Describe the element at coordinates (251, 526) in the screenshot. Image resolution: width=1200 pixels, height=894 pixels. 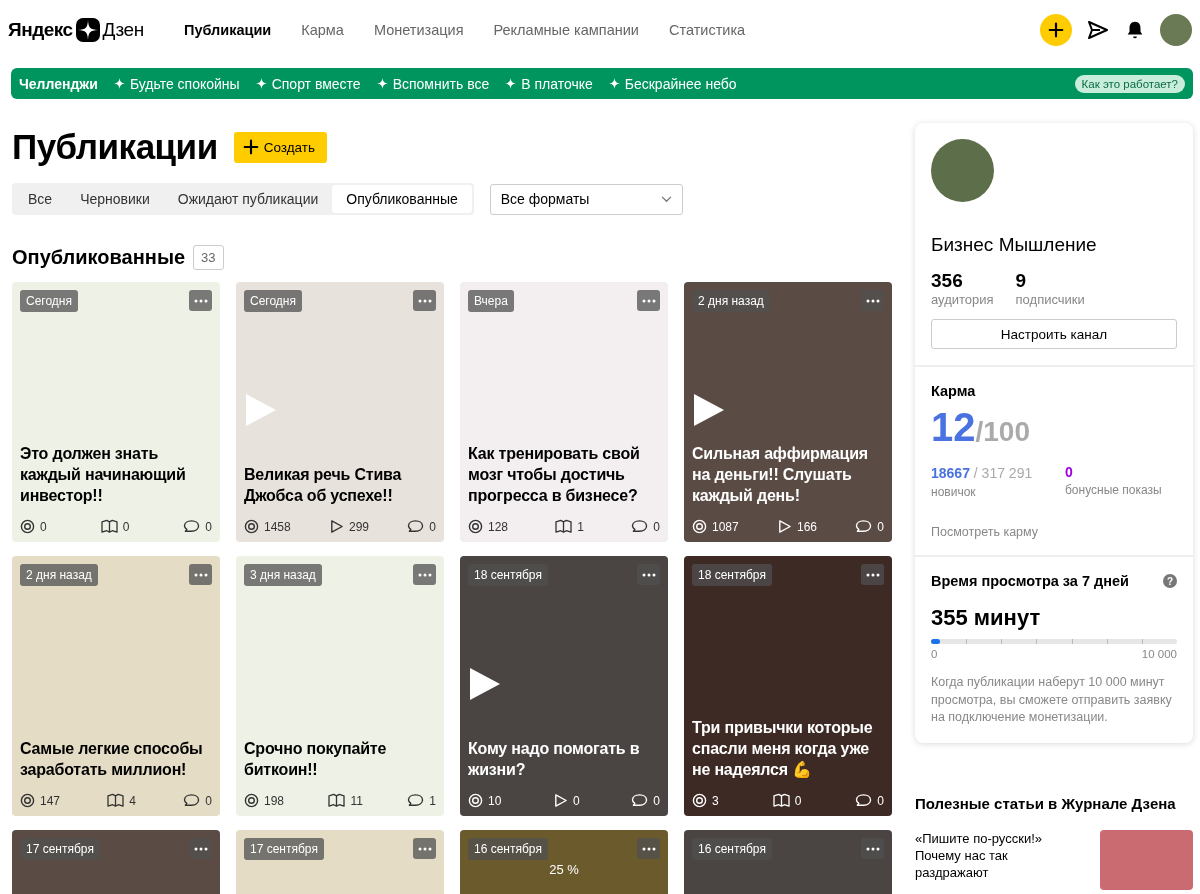
I see `eye-icon` at that location.